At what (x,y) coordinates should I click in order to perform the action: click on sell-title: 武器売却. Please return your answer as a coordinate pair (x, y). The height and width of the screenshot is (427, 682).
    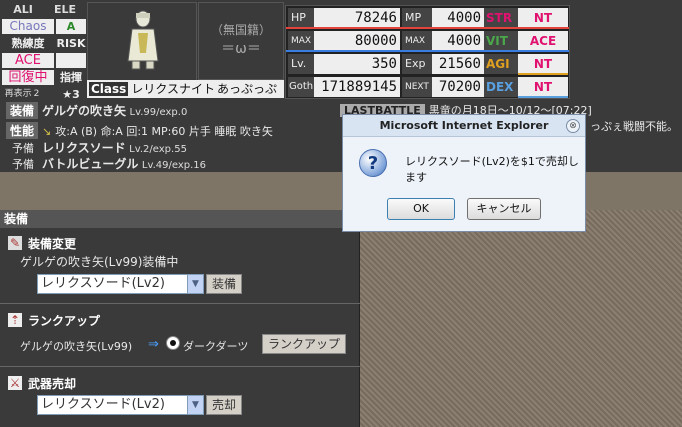
    Looking at the image, I should click on (52, 384).